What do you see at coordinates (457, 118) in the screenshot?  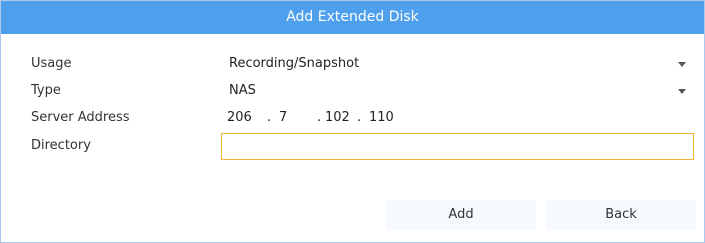 I see `server-address-ip-field: 206 . 7 . 102 . 110` at bounding box center [457, 118].